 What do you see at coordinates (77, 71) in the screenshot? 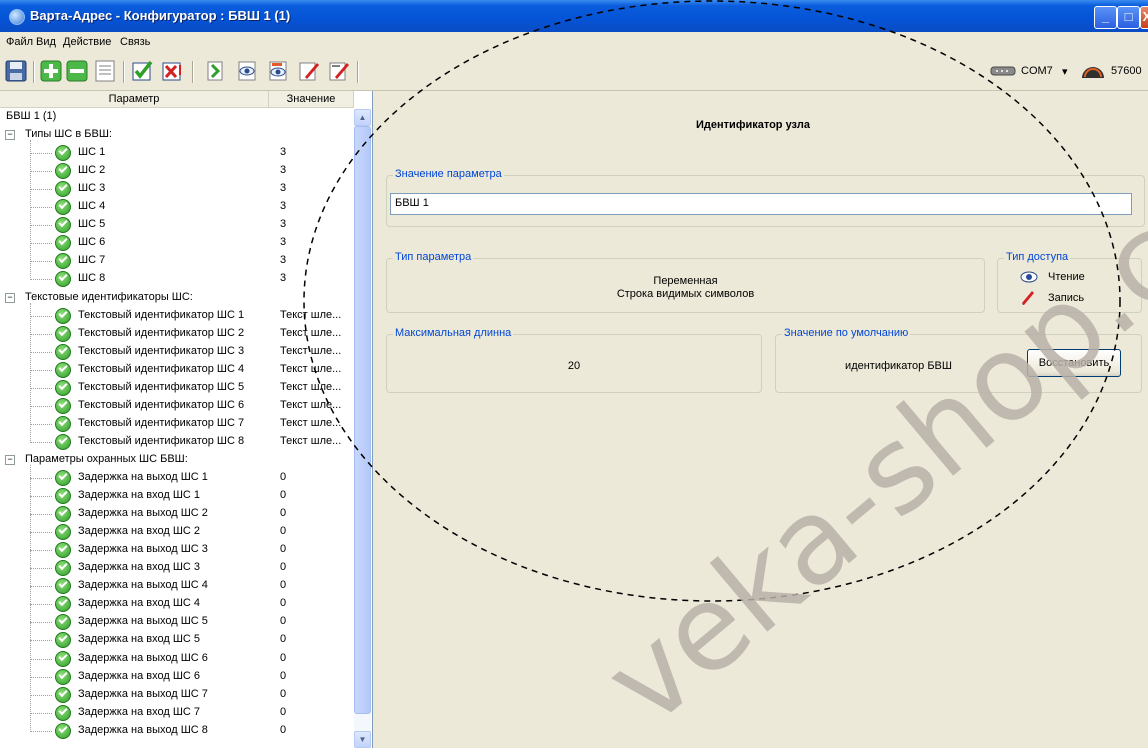
I see `remove-icon` at bounding box center [77, 71].